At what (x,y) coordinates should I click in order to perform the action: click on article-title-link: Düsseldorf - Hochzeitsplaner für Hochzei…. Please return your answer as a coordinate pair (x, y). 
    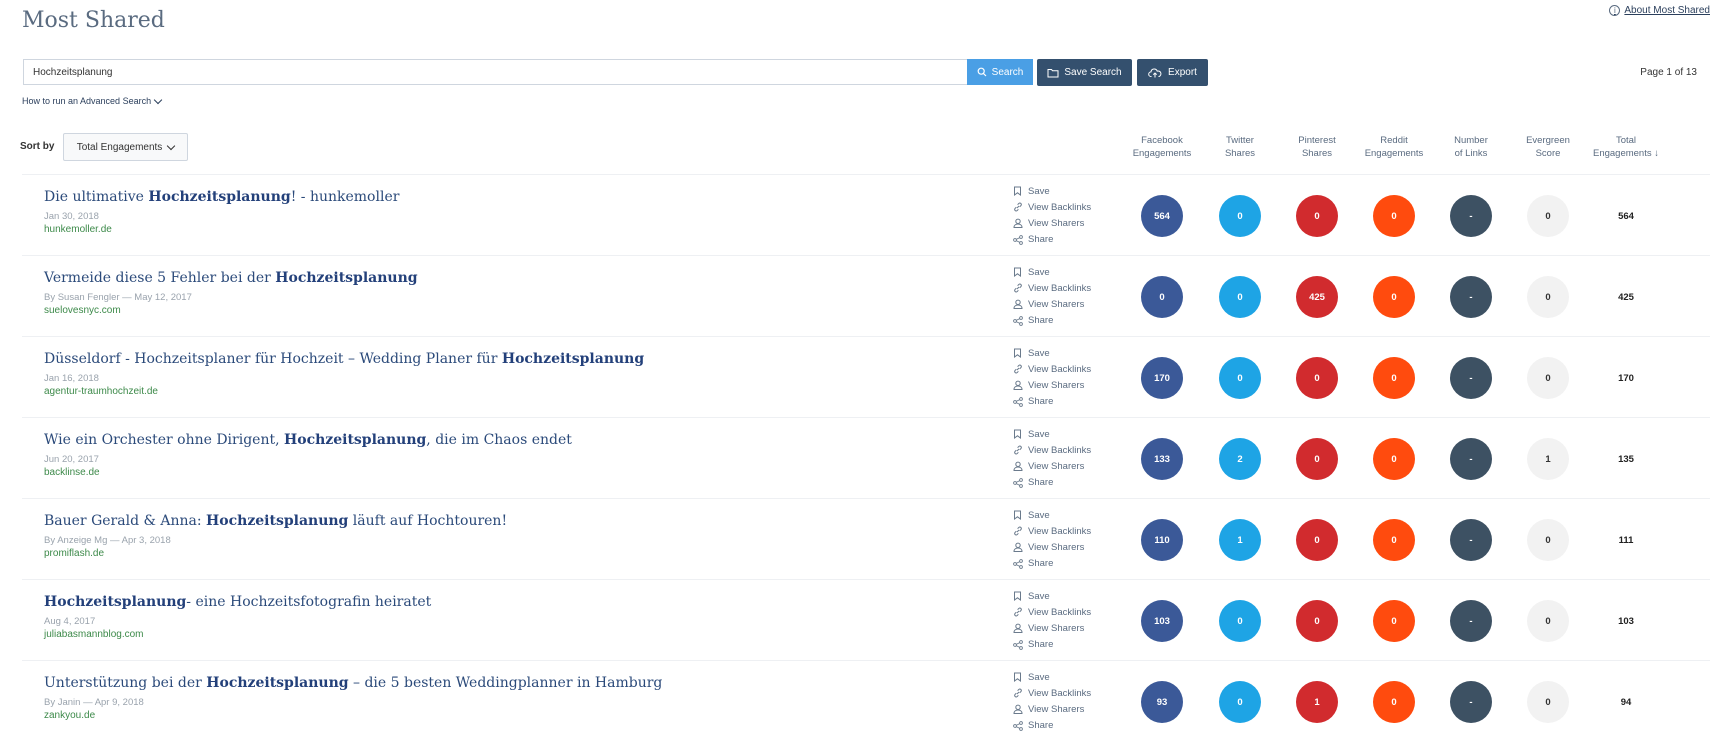
    Looking at the image, I should click on (514, 359).